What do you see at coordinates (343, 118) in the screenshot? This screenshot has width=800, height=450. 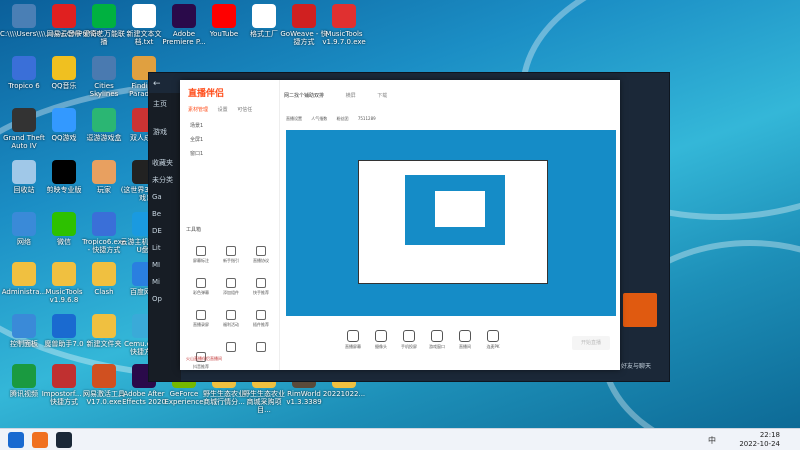 I see `subbar-item: 粉丝团` at bounding box center [343, 118].